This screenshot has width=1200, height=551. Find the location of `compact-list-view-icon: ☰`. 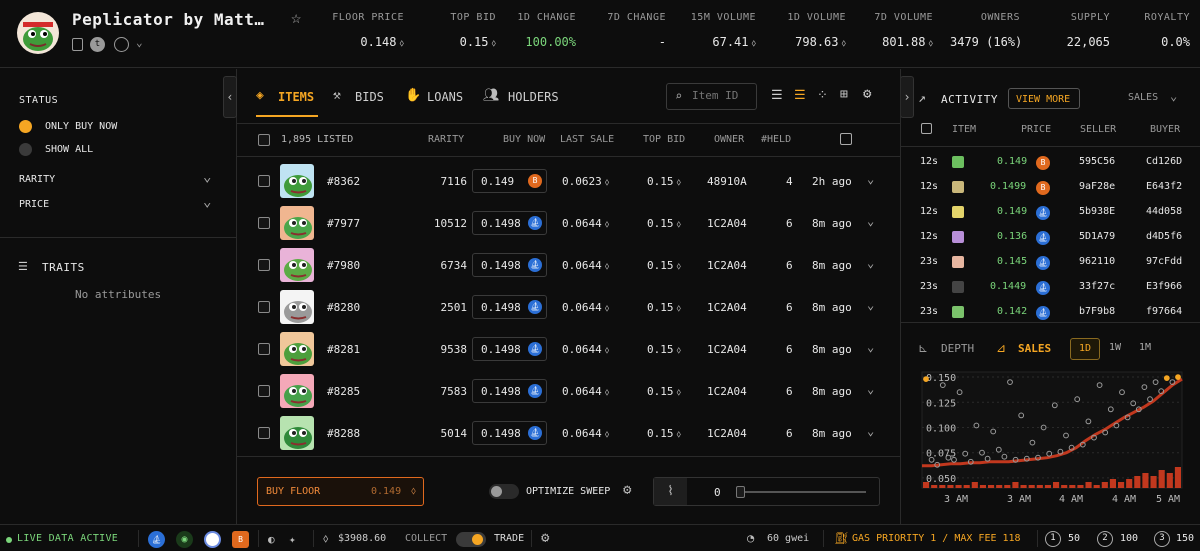

compact-list-view-icon: ☰ is located at coordinates (800, 95).